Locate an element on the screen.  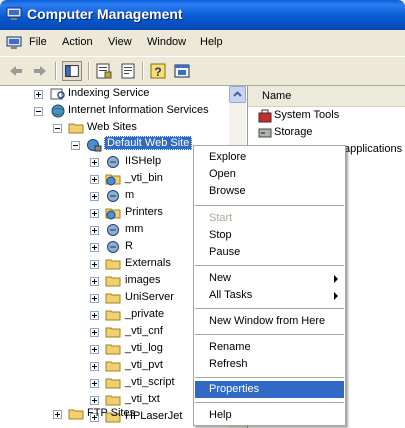
scroll-up-button is located at coordinates (237, 94).